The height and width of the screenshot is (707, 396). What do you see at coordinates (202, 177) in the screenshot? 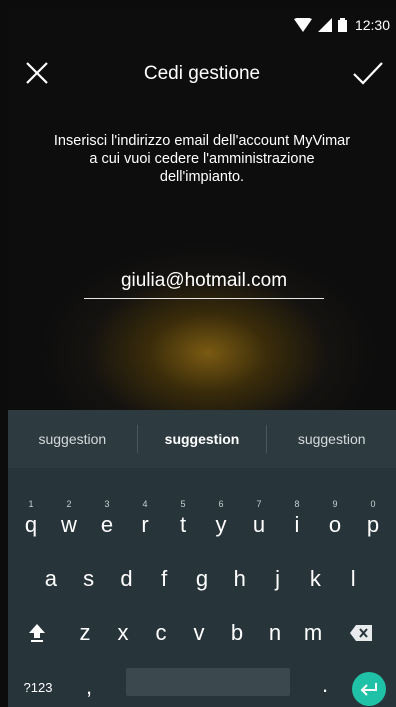
I see `instruction-line-3: dell'impianto.` at bounding box center [202, 177].